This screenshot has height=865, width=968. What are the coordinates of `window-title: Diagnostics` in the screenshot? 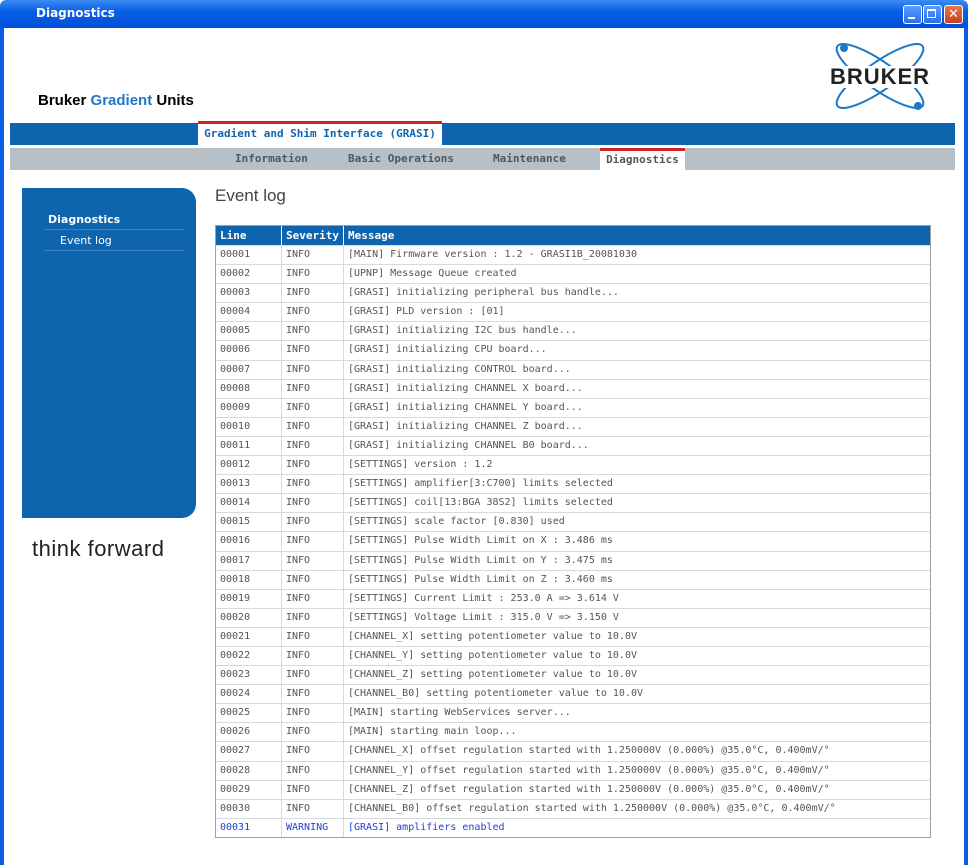 It's located at (75, 13).